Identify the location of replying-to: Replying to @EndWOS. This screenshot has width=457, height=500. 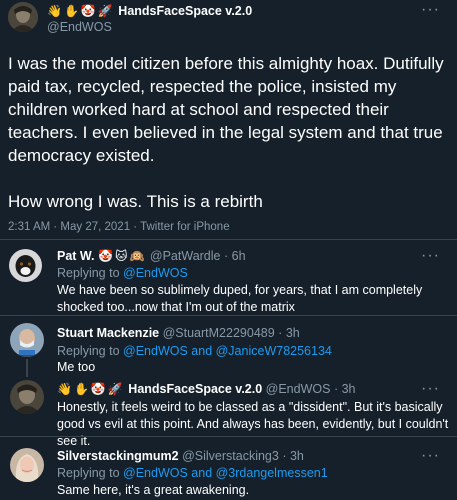
(122, 273).